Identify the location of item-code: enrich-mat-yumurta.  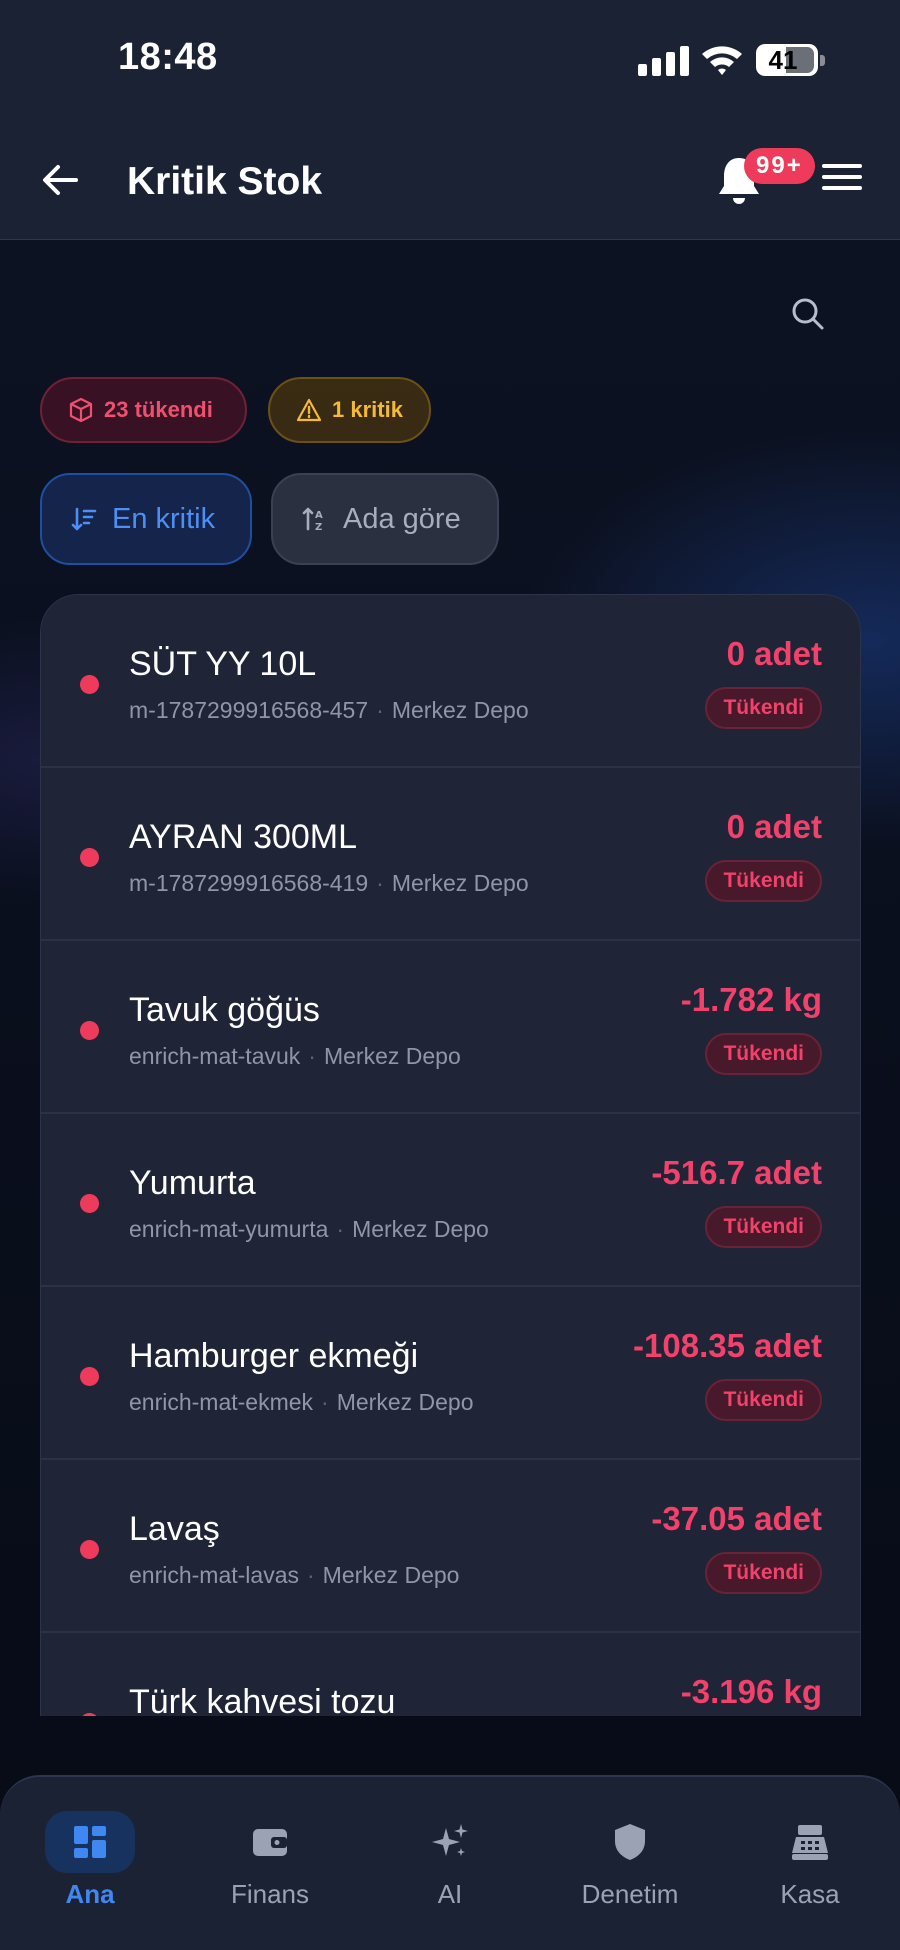
(229, 1229).